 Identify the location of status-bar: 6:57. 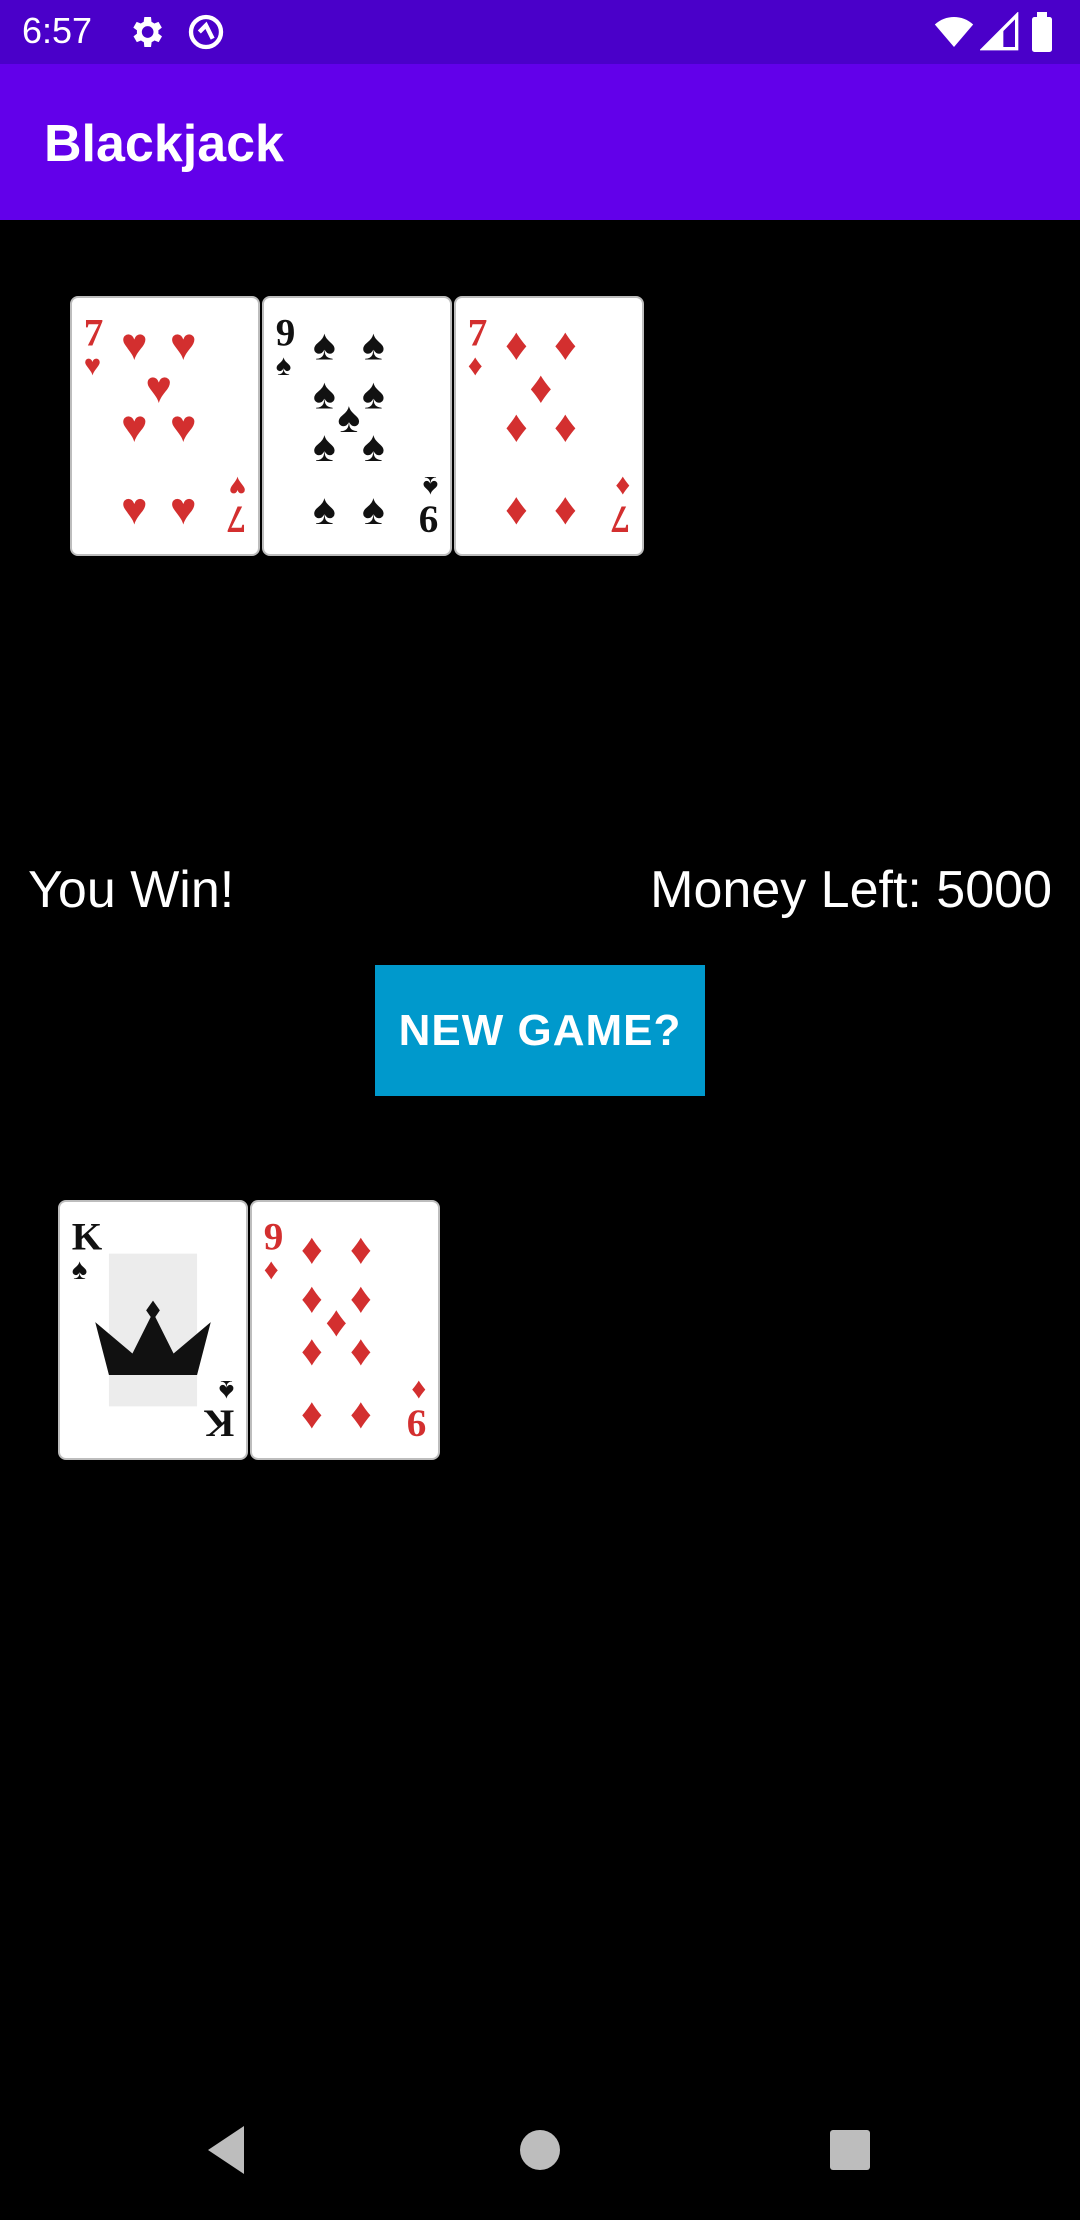
(540, 32).